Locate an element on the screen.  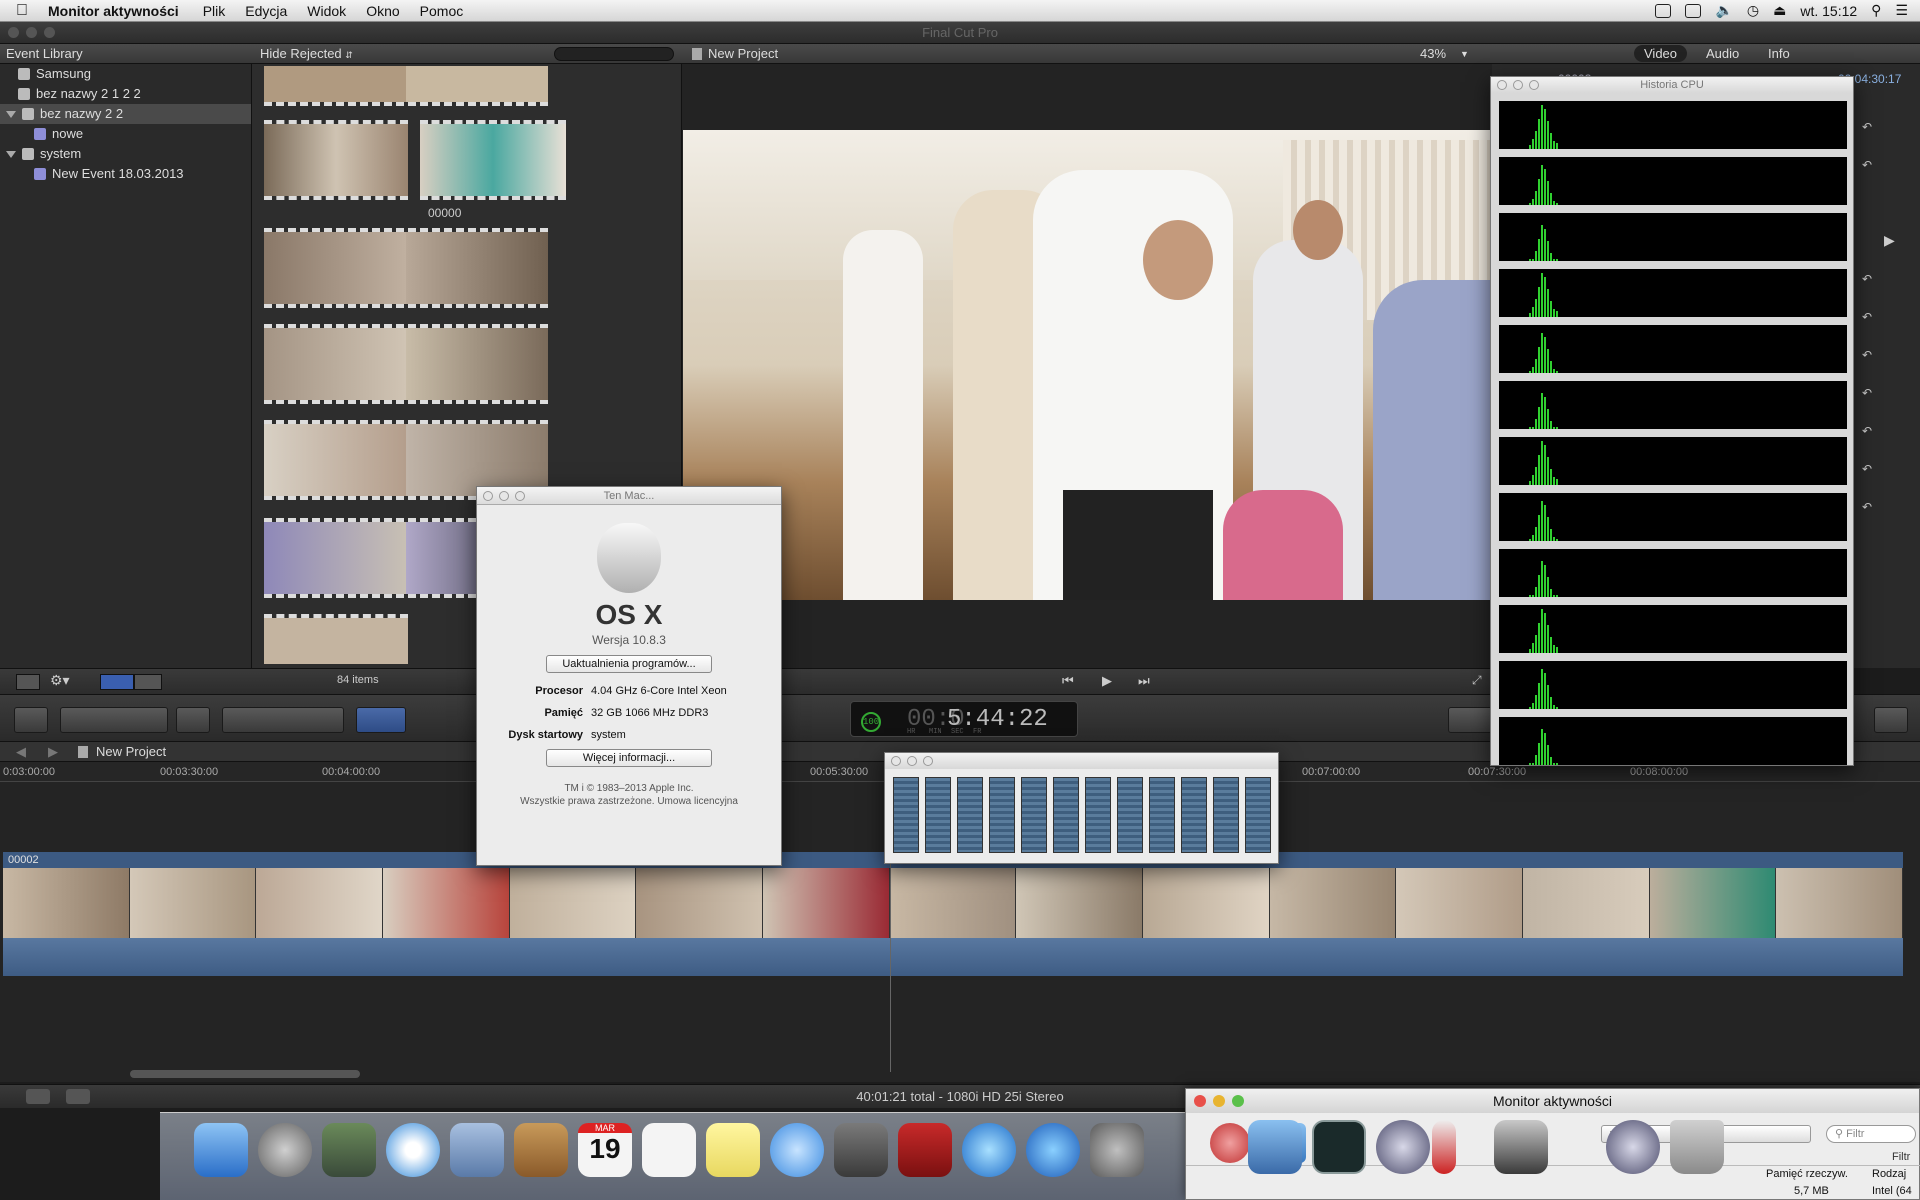
forward-arrow-icon: ▶ is located at coordinates (53, 752).